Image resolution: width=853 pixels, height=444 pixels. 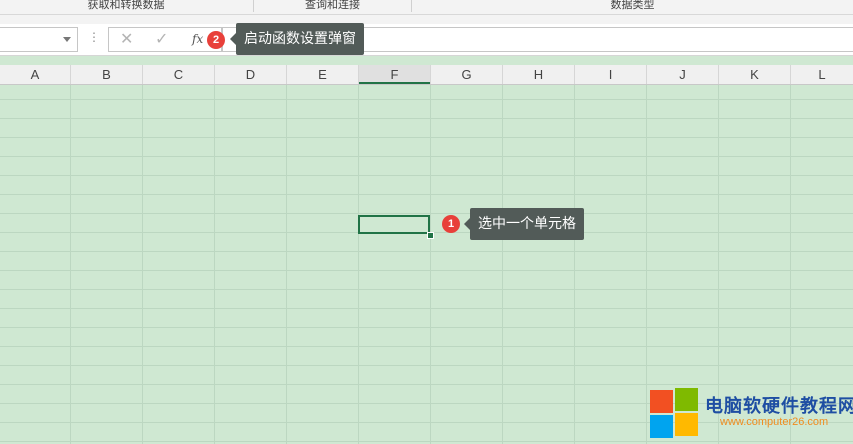 What do you see at coordinates (610, 74) in the screenshot?
I see `column-header-i: I` at bounding box center [610, 74].